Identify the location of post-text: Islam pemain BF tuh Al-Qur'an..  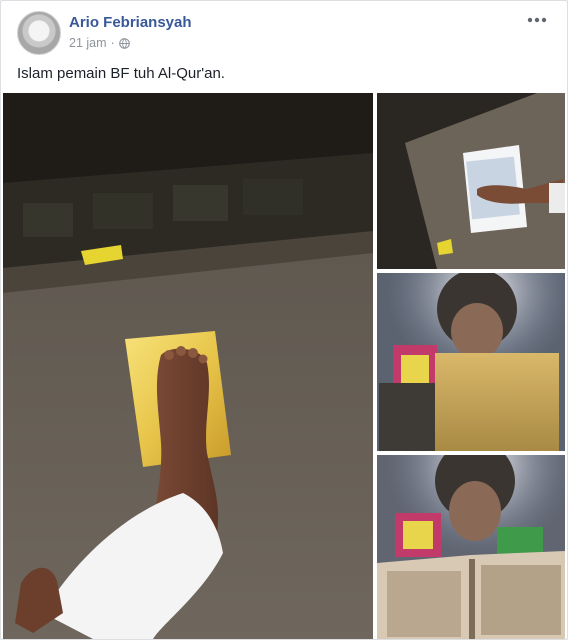
(121, 73).